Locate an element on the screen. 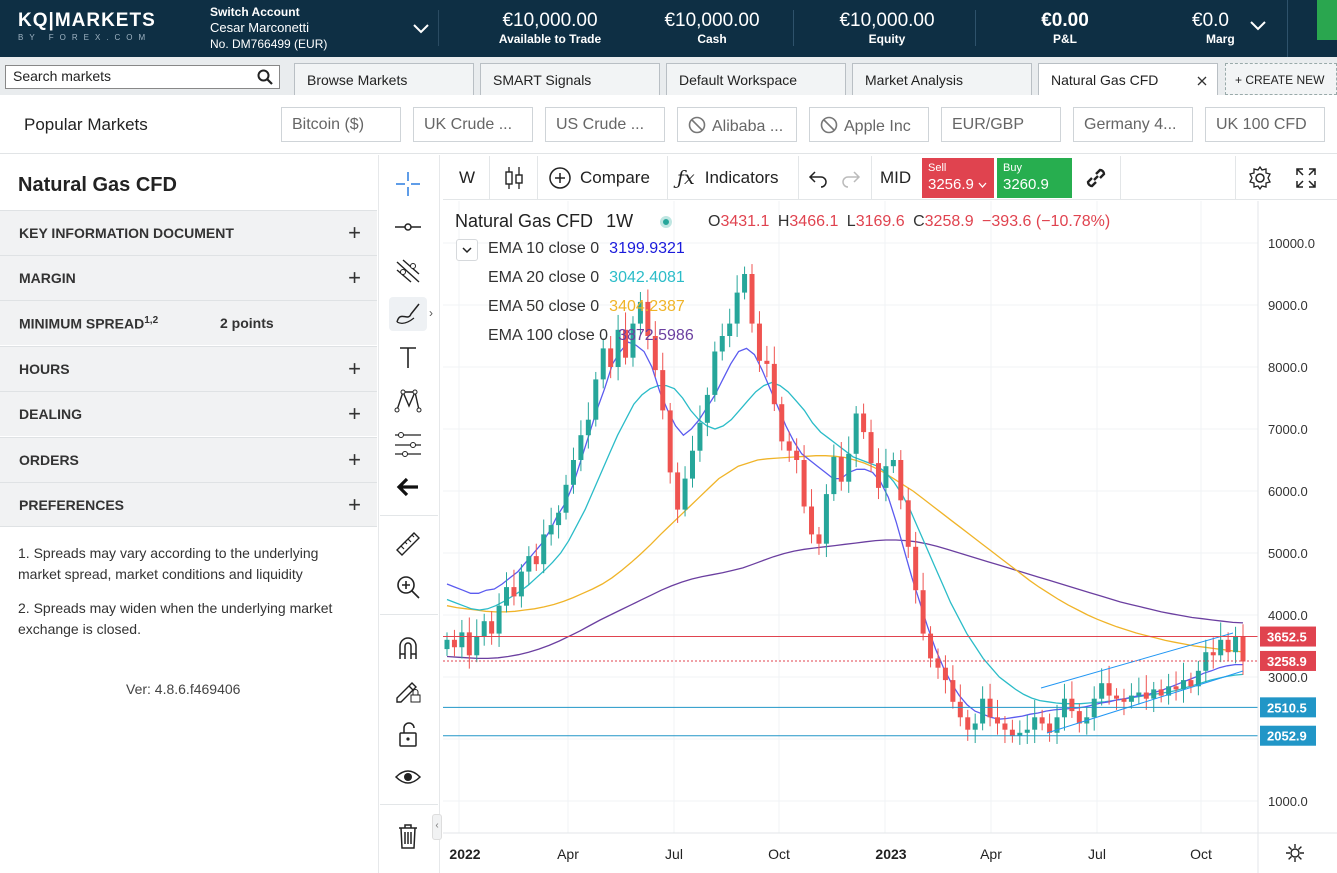 This screenshot has width=1337, height=873. interval-button: W is located at coordinates (467, 178).